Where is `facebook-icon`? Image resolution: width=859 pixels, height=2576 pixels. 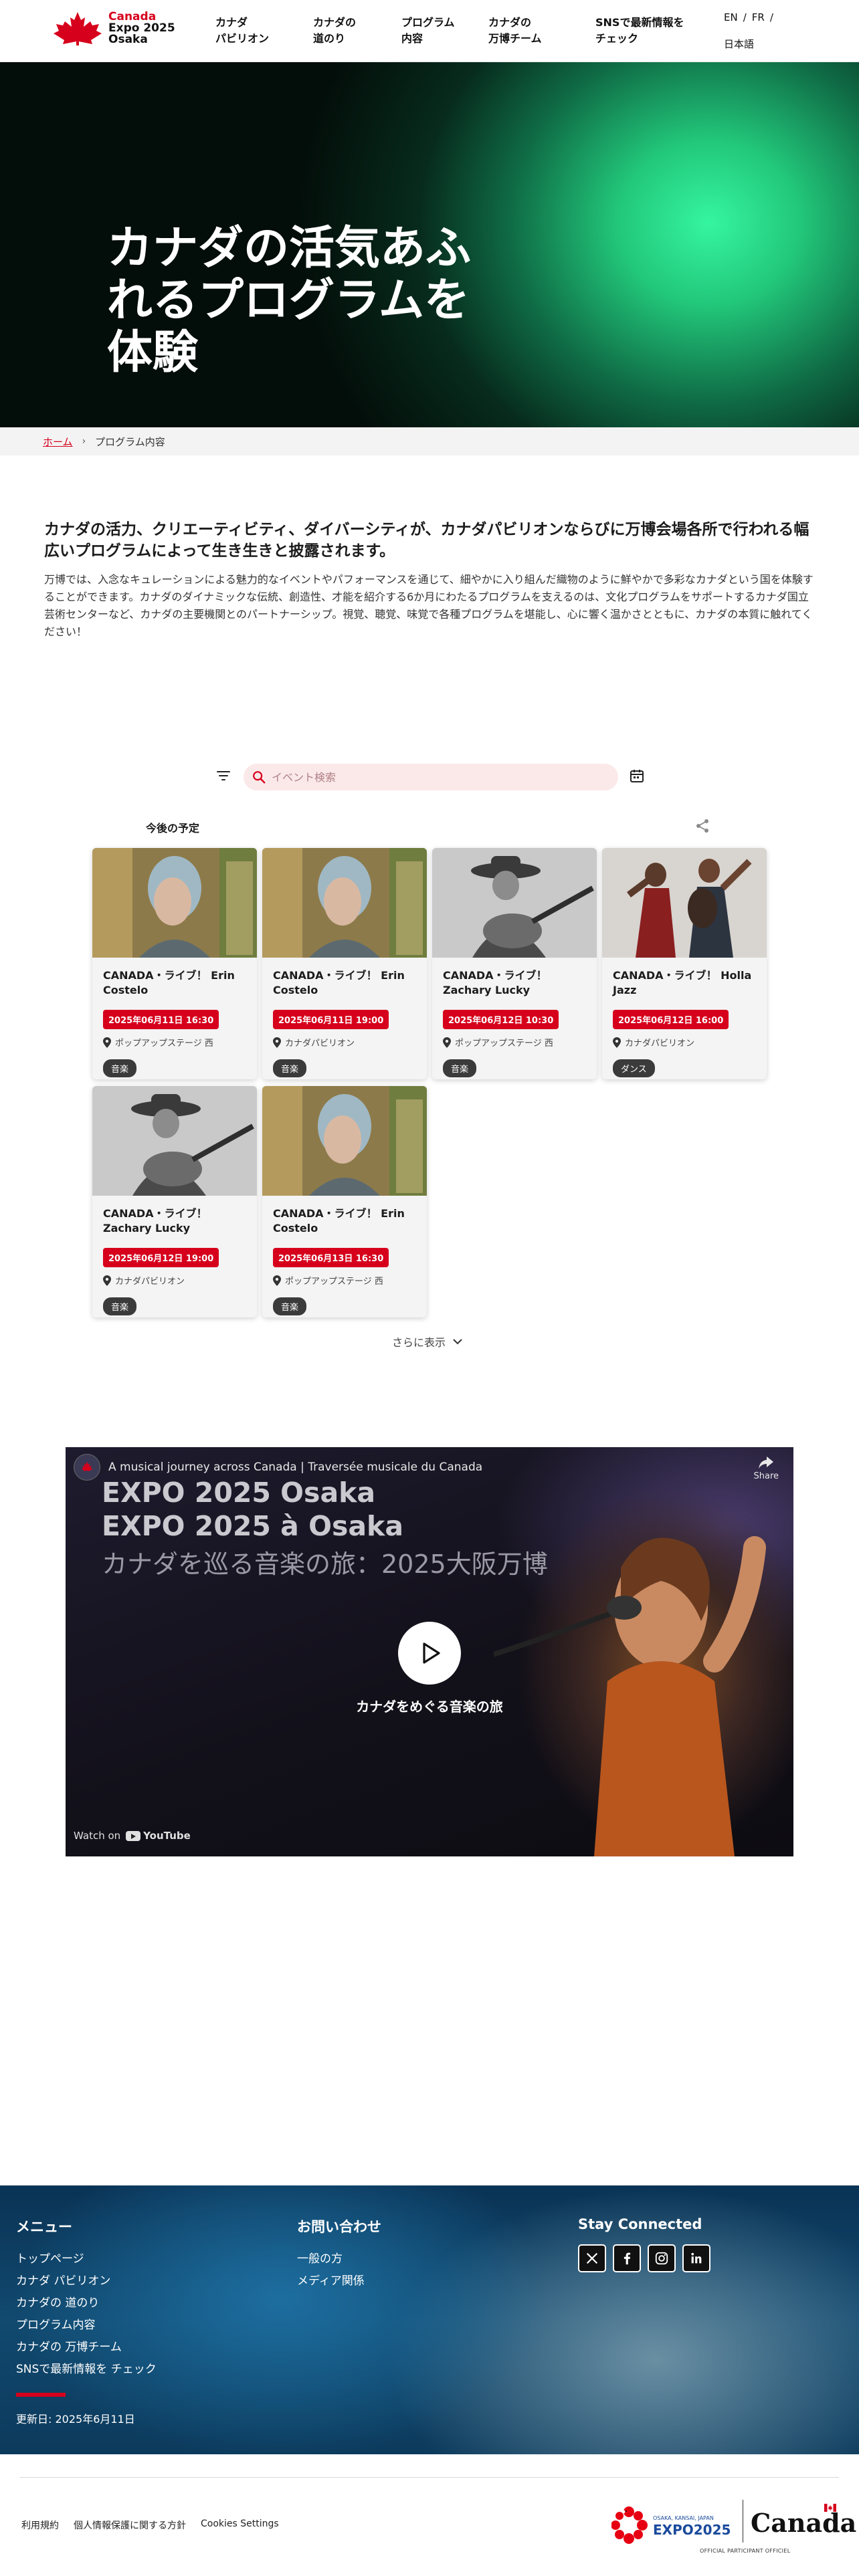 facebook-icon is located at coordinates (627, 2258).